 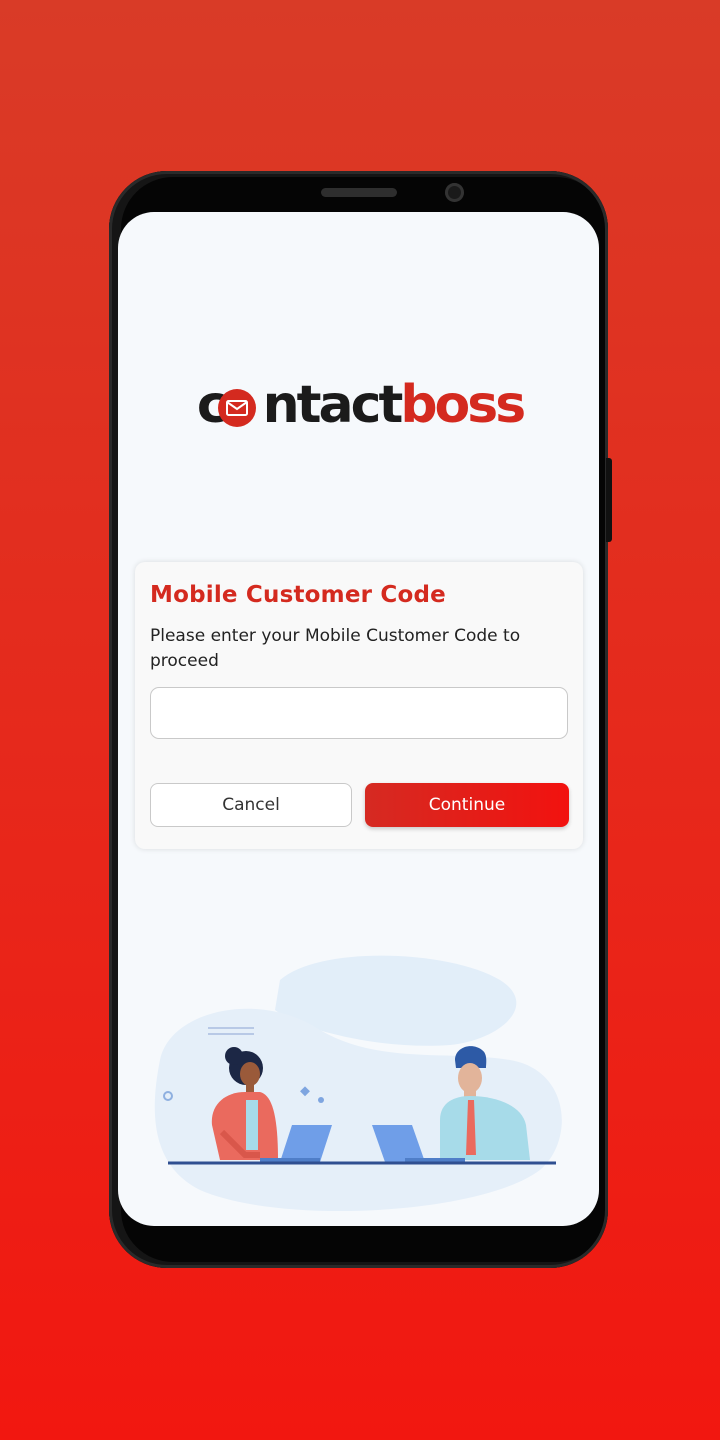 What do you see at coordinates (609, 500) in the screenshot?
I see `phone-side-button` at bounding box center [609, 500].